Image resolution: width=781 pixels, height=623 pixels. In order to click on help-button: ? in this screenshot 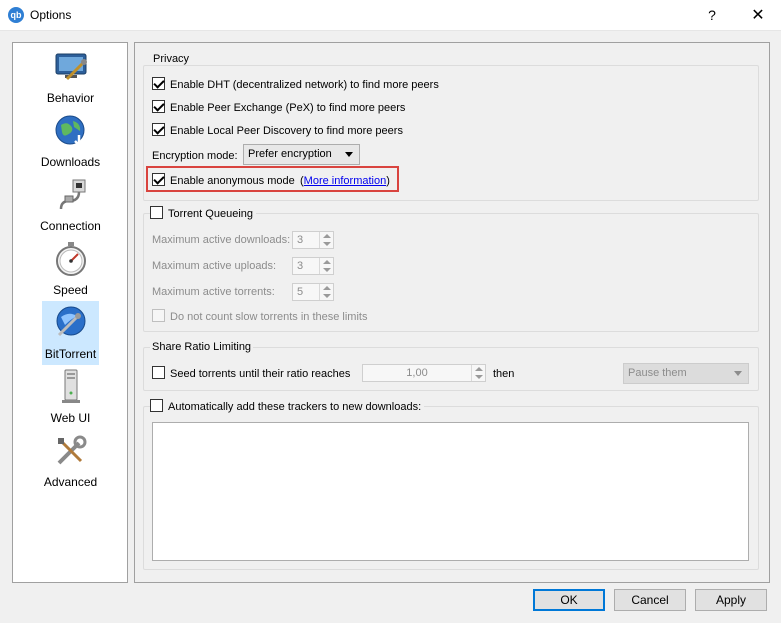, I will do `click(712, 15)`.